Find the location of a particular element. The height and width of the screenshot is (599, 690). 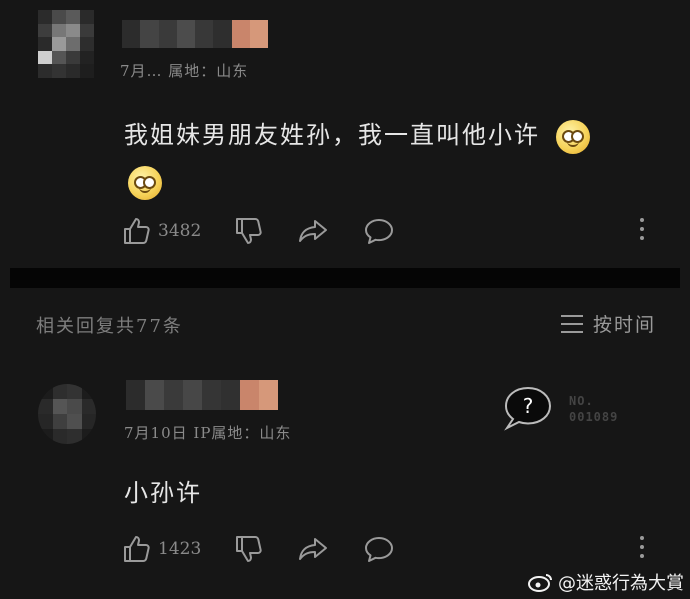

comment-meta: 7月10日 IP属地：山东 is located at coordinates (208, 433).